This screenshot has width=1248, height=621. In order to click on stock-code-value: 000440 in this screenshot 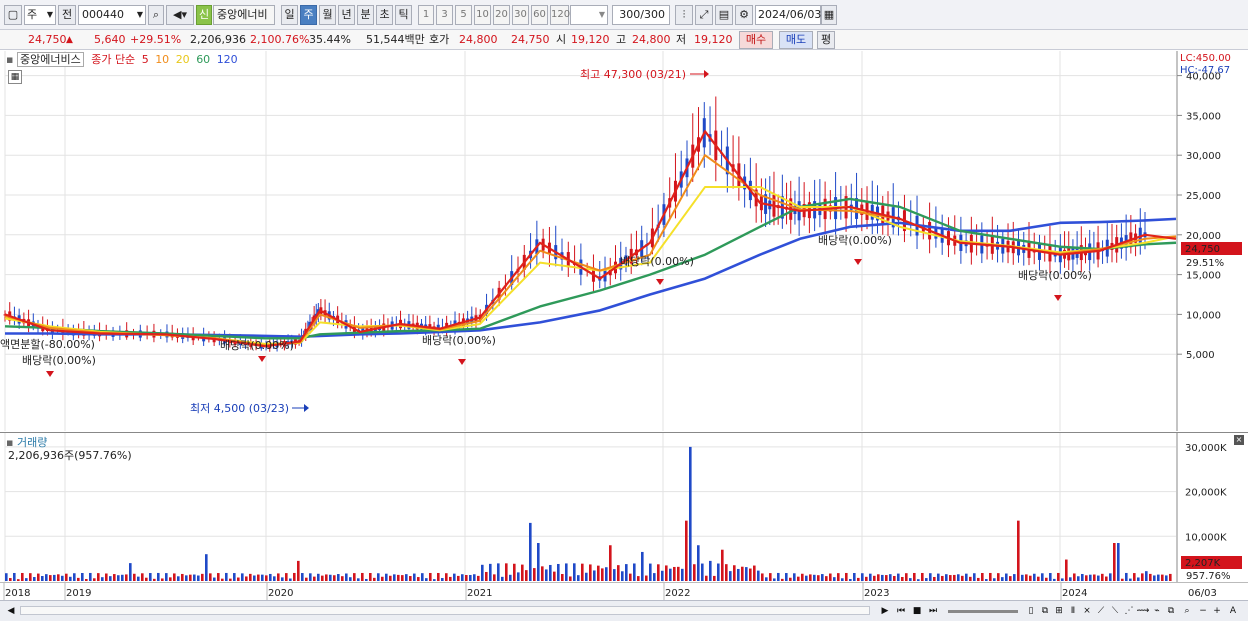, I will do `click(103, 14)`.